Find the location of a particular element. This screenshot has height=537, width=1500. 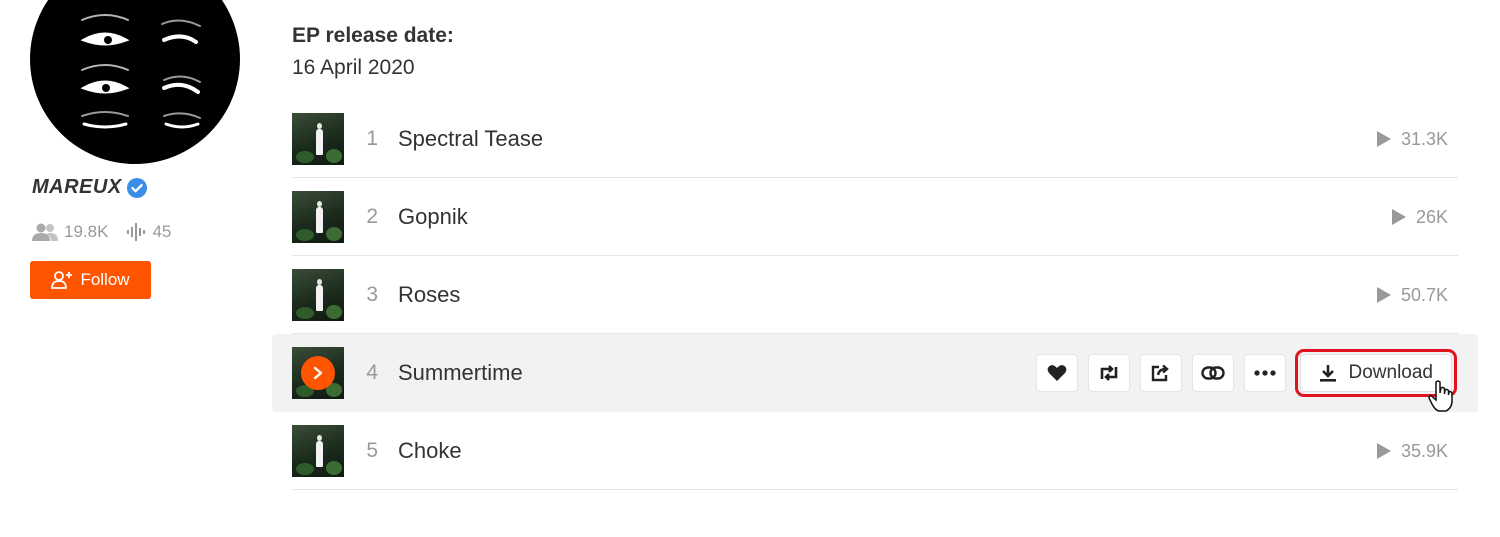

track-number: 3 is located at coordinates (372, 294).